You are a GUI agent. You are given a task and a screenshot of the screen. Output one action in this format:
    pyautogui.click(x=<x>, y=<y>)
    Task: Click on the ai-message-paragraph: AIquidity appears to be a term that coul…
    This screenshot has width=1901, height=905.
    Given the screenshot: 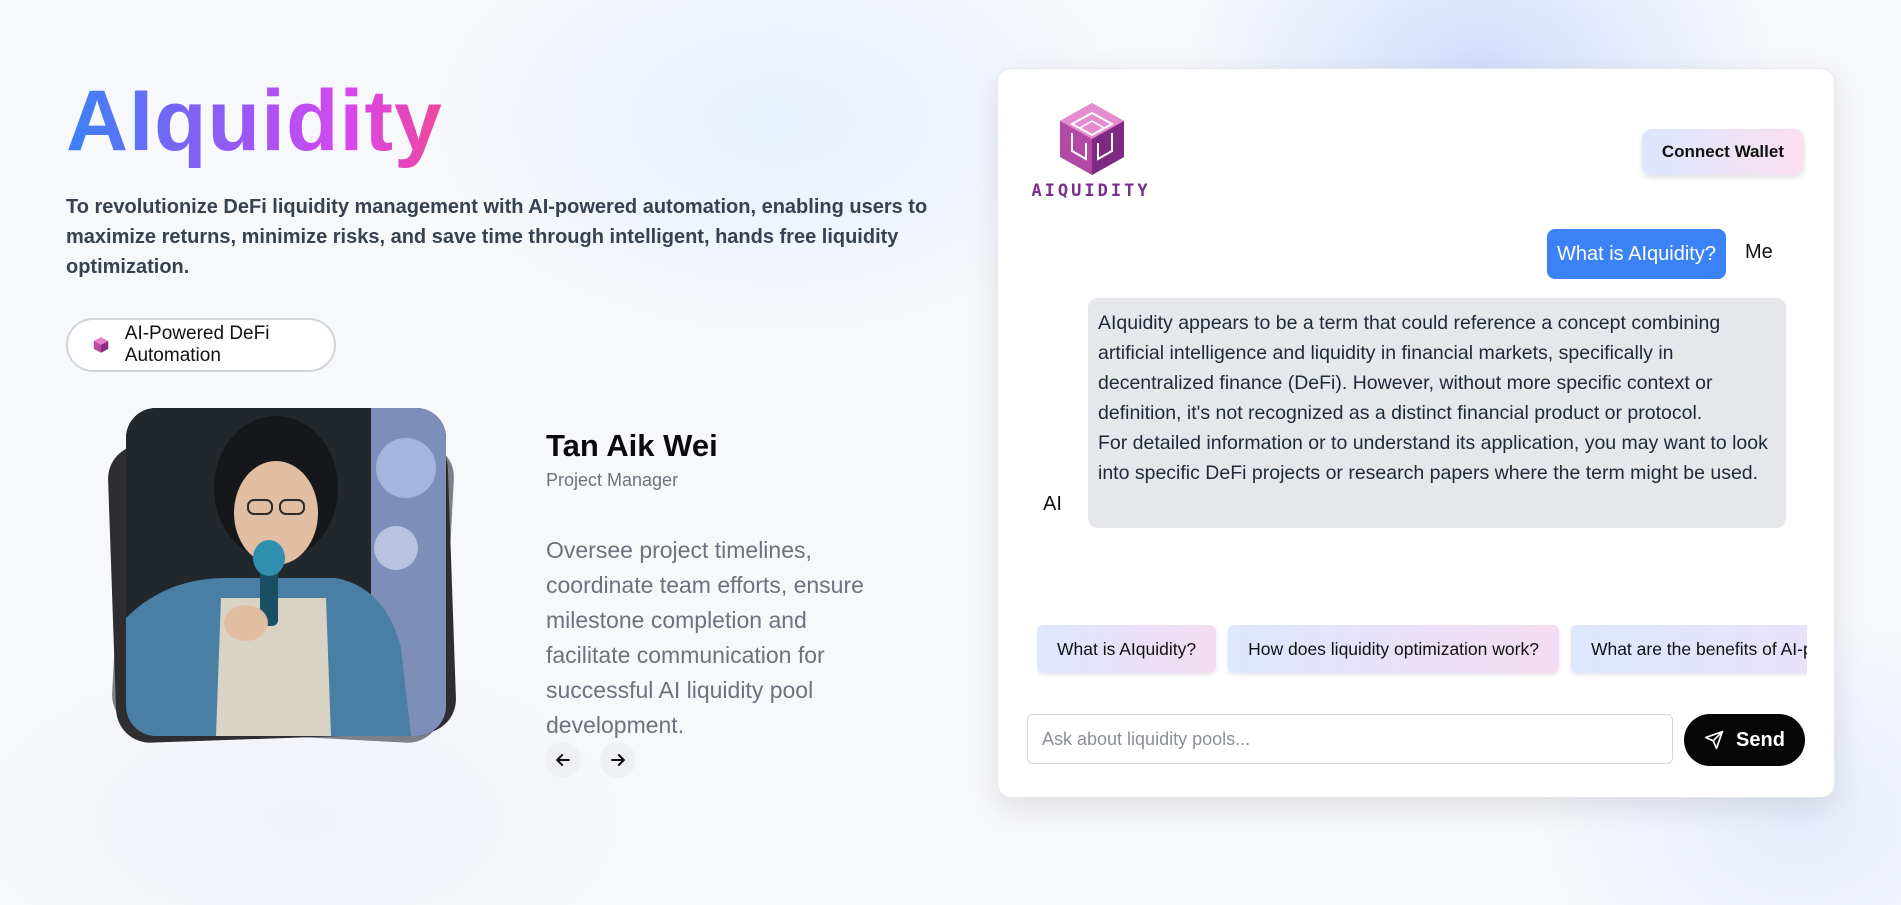 What is the action you would take?
    pyautogui.click(x=1409, y=368)
    